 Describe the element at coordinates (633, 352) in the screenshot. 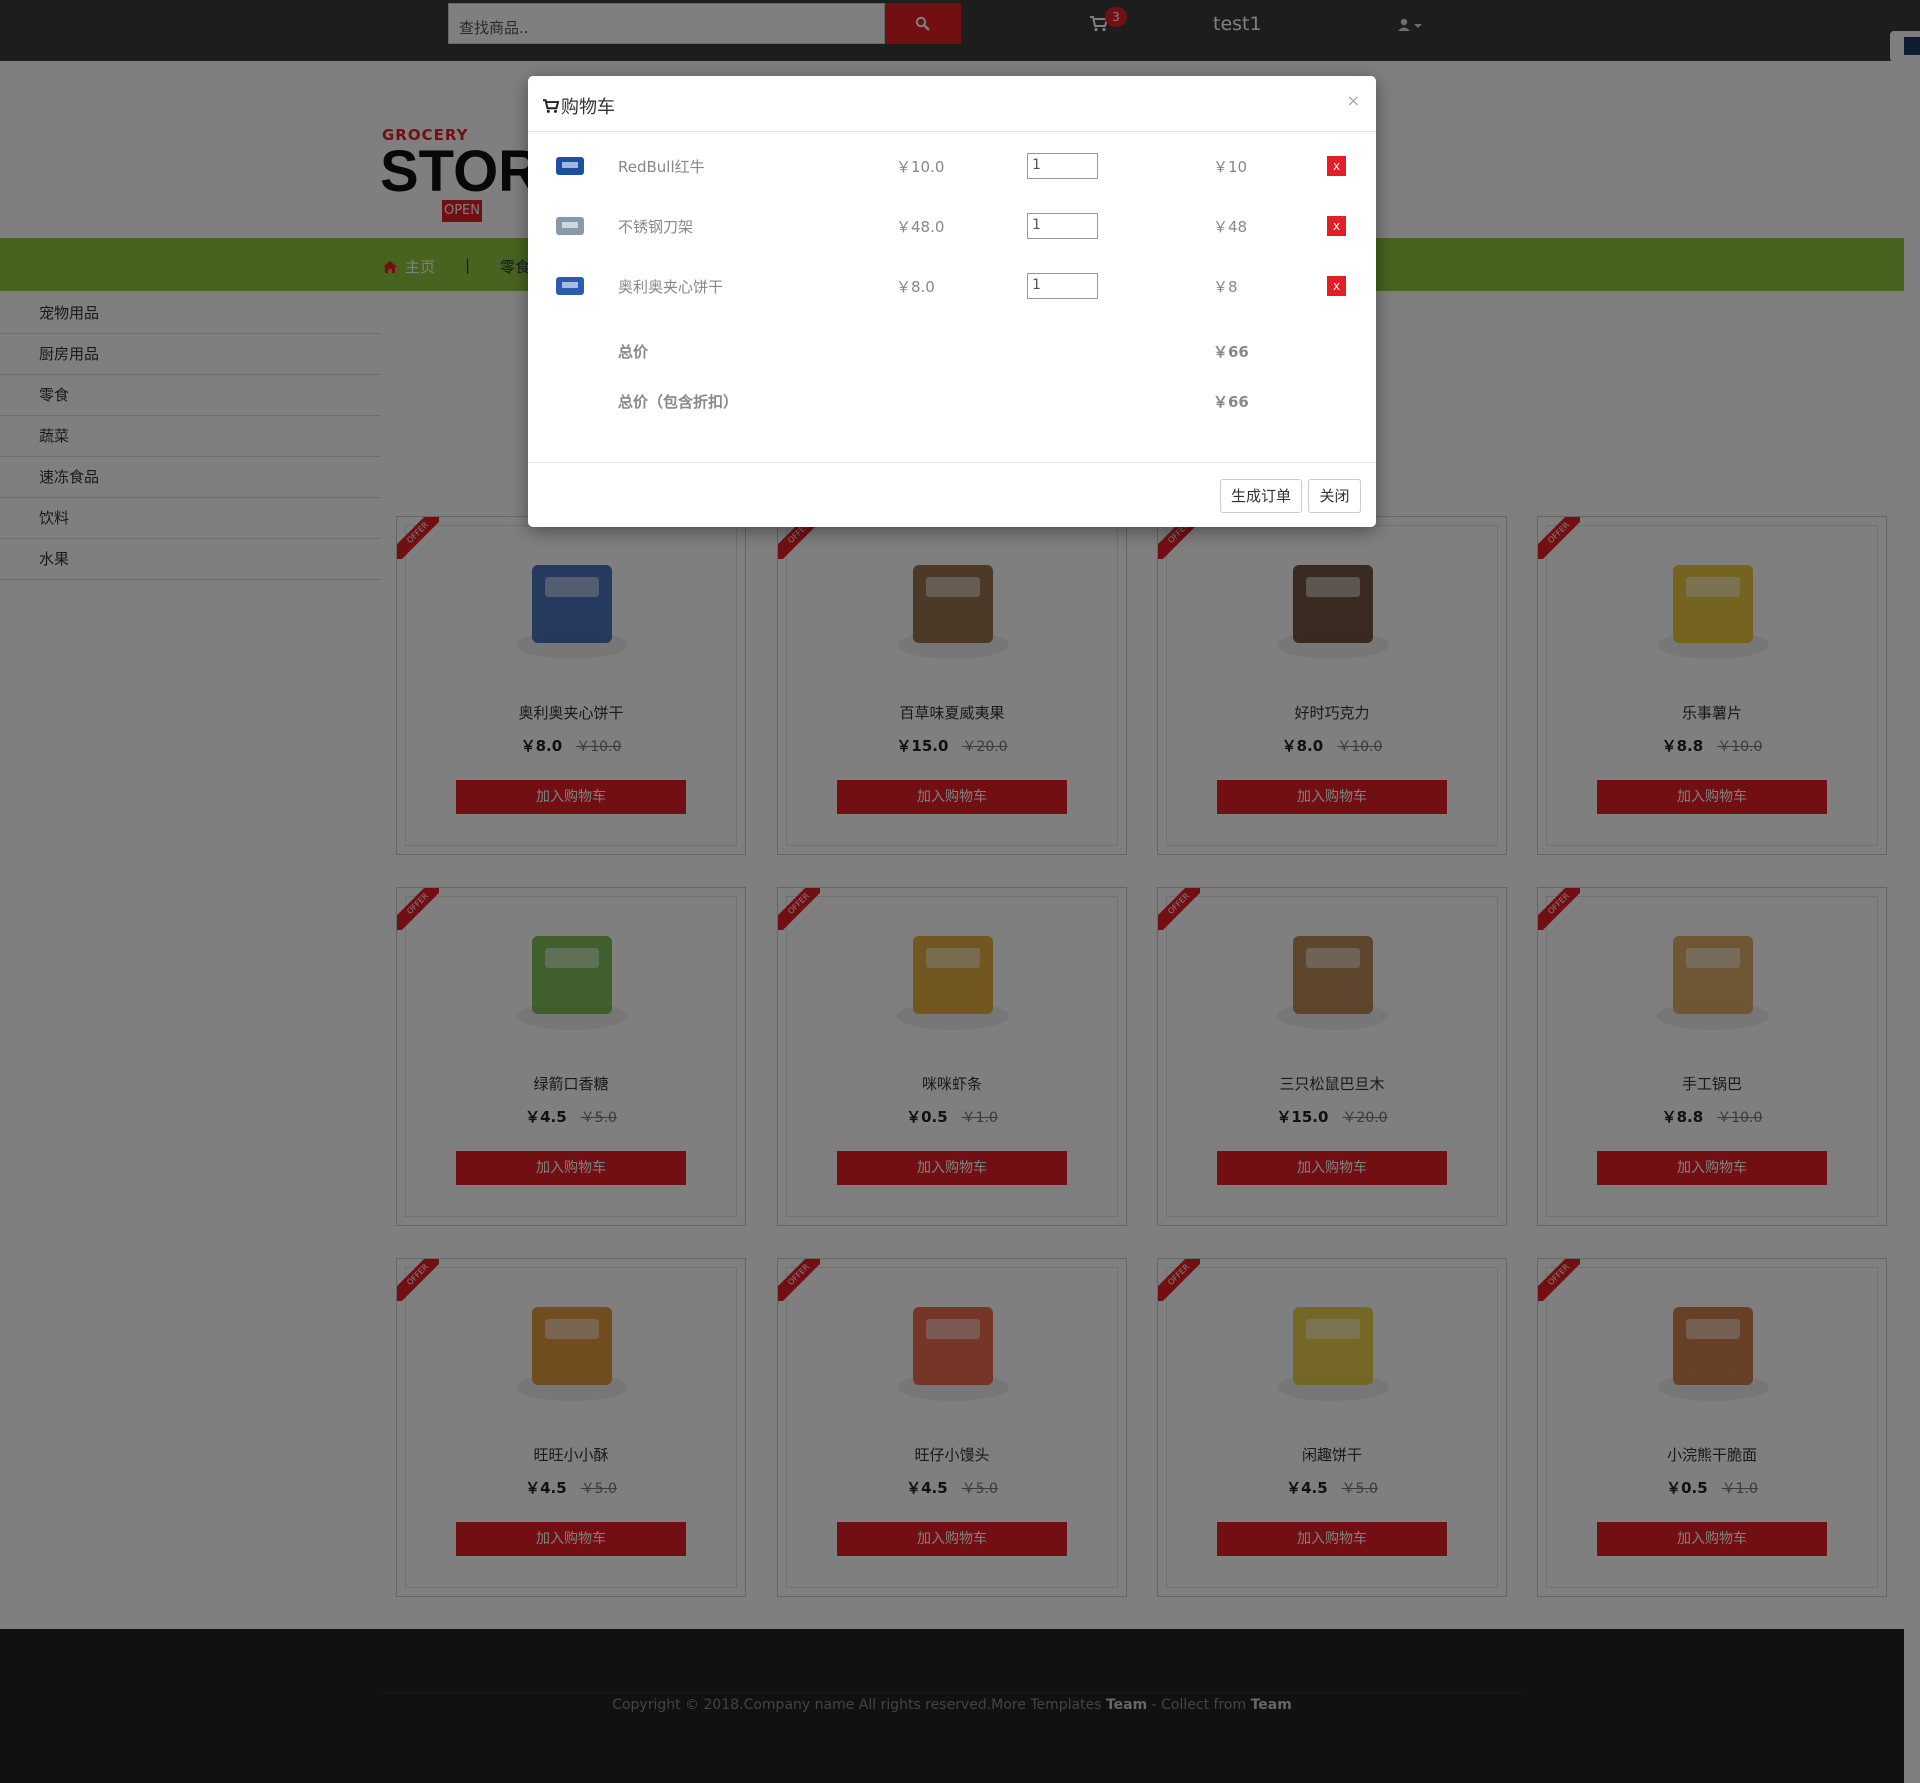

I see `total-label: 总价` at that location.